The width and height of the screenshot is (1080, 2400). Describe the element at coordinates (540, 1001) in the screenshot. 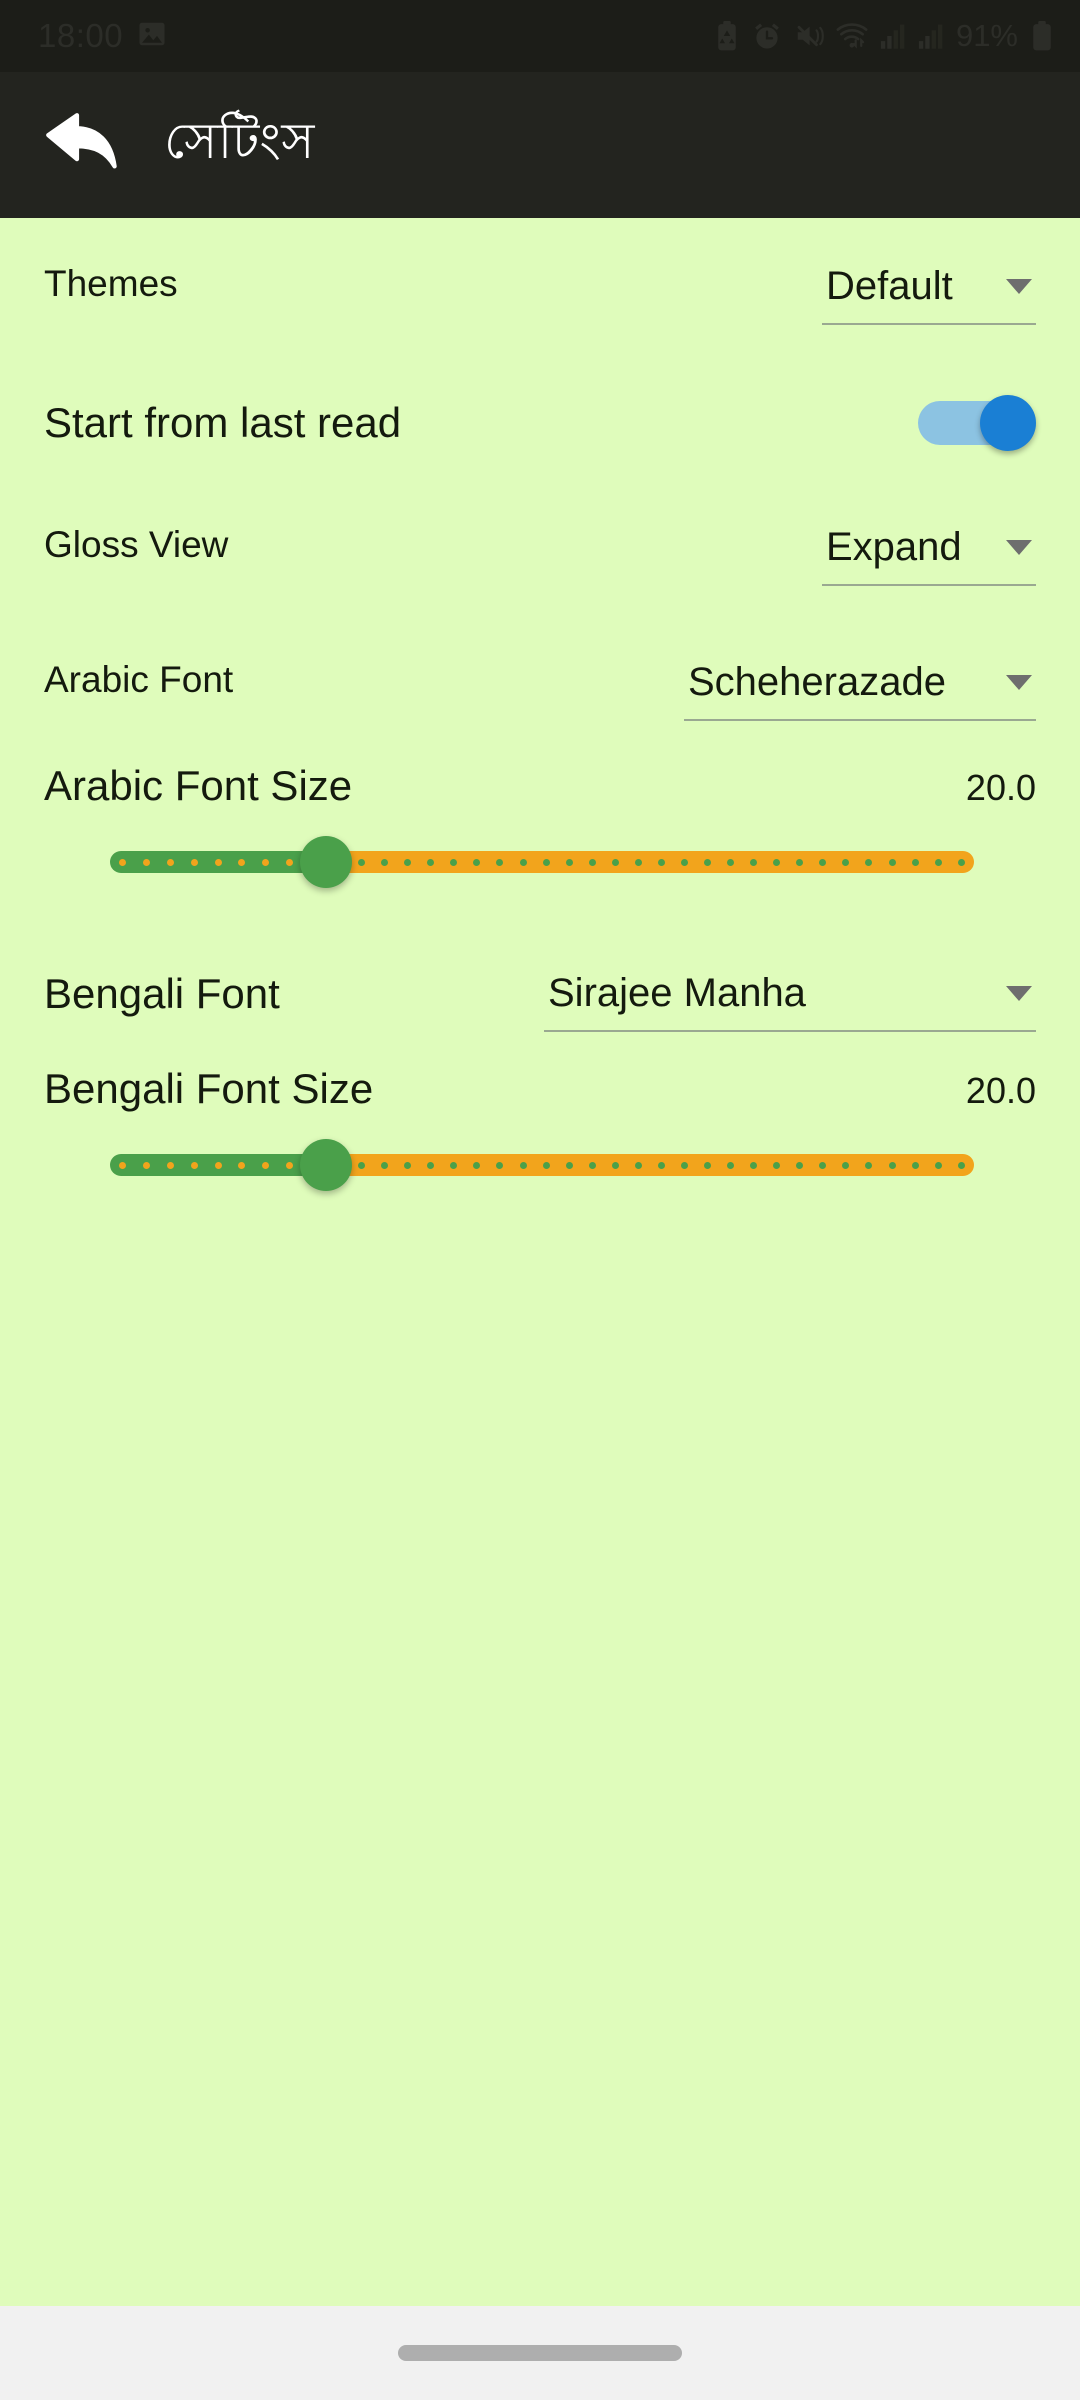

I see `setting-row-bengali-font: Bengali Font Sirajee Manha` at that location.